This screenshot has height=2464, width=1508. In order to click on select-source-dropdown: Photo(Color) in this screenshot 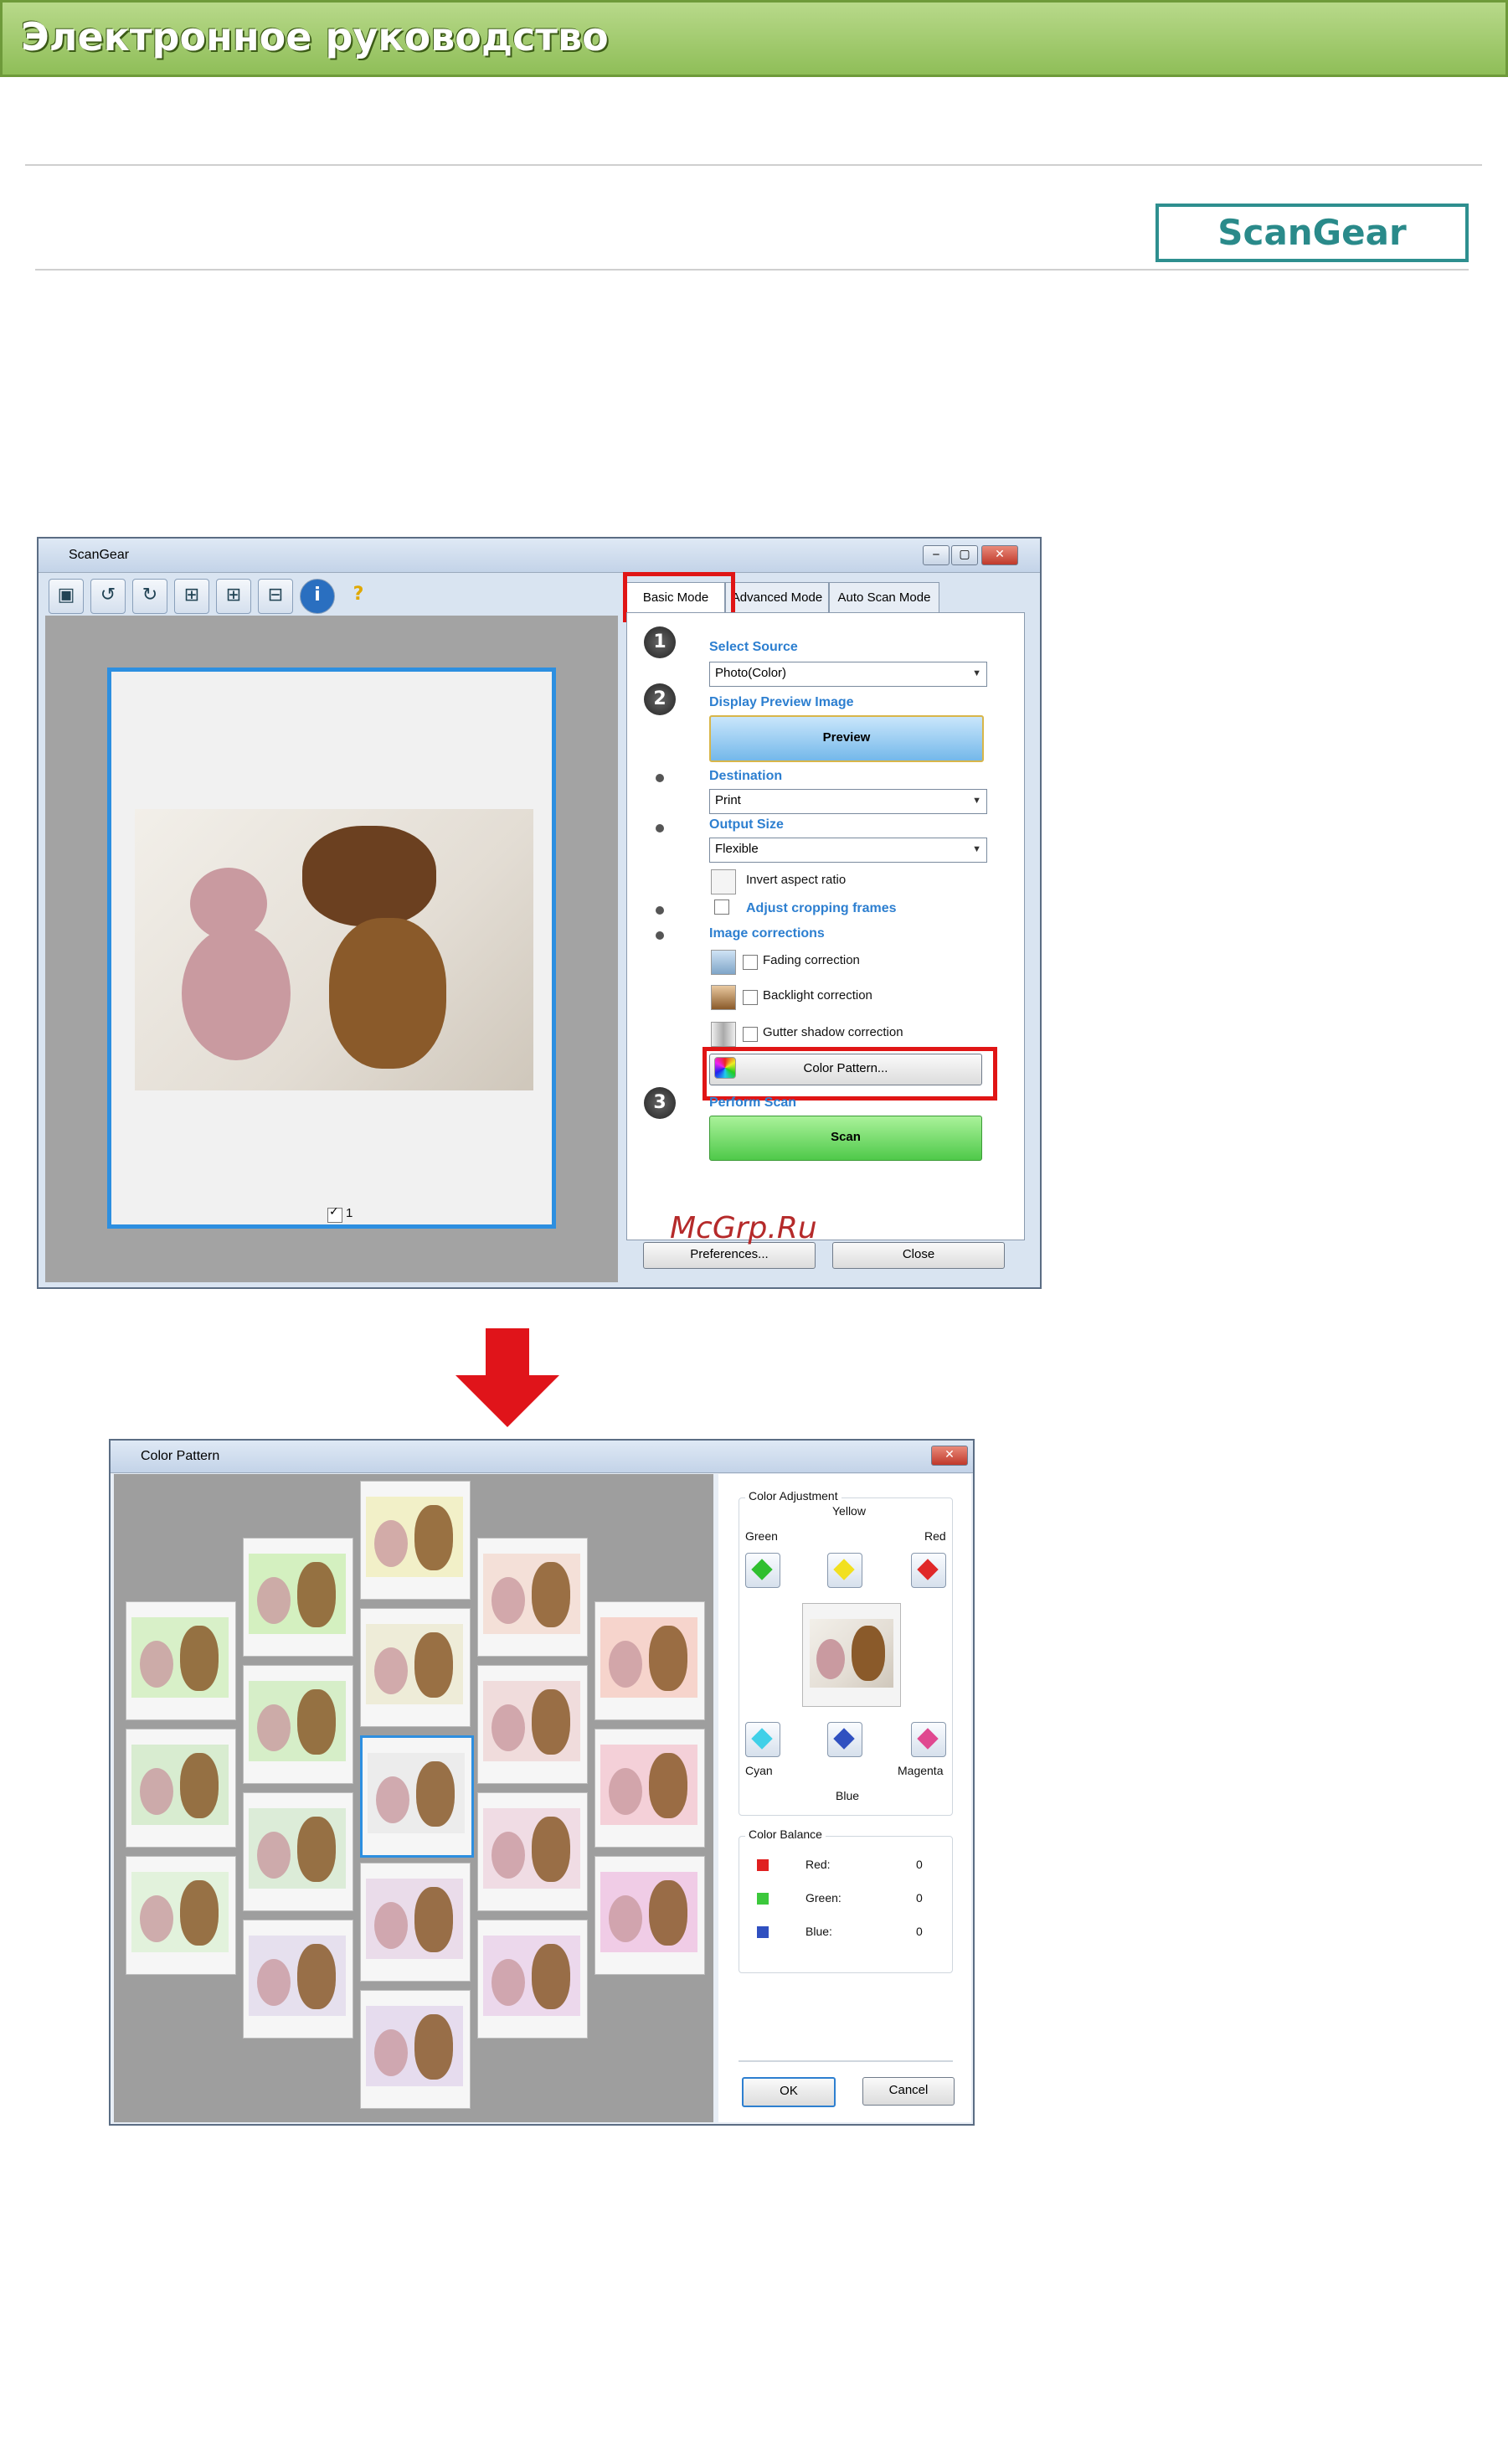, I will do `click(848, 674)`.